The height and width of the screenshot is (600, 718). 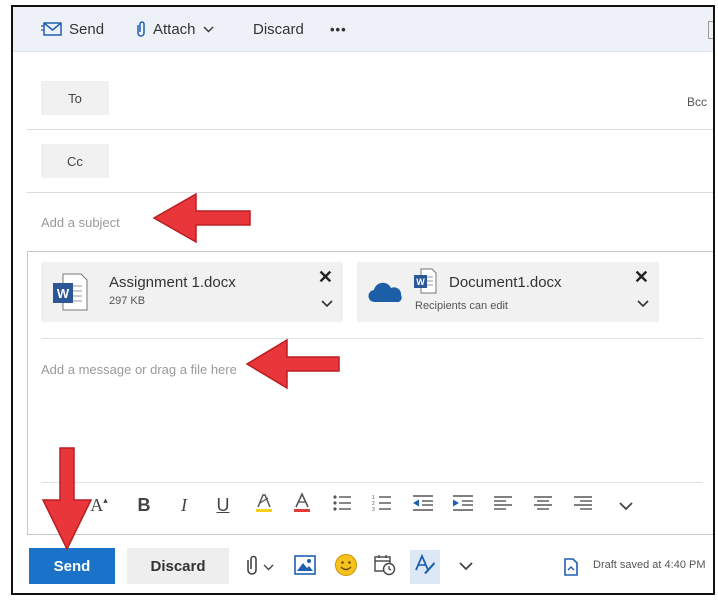 What do you see at coordinates (649, 565) in the screenshot?
I see `draft-saved-status: Draft saved at 4:40 PM` at bounding box center [649, 565].